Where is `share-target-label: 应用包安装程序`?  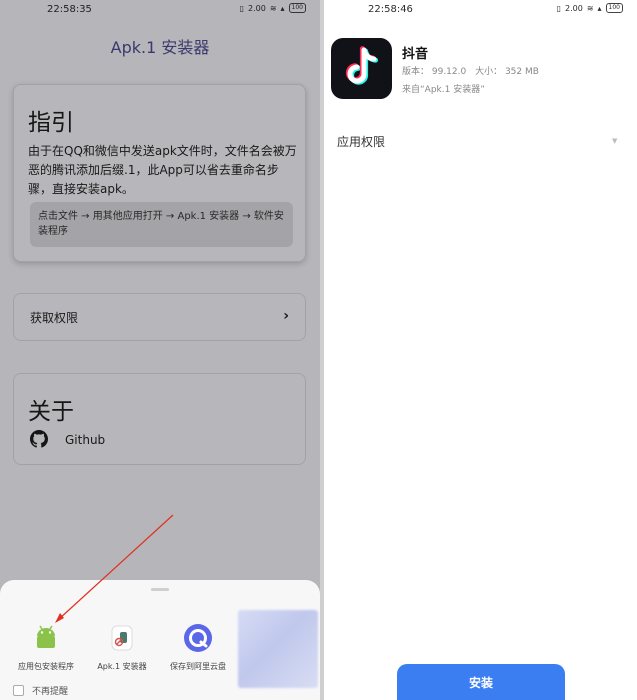 share-target-label: 应用包安装程序 is located at coordinates (46, 666).